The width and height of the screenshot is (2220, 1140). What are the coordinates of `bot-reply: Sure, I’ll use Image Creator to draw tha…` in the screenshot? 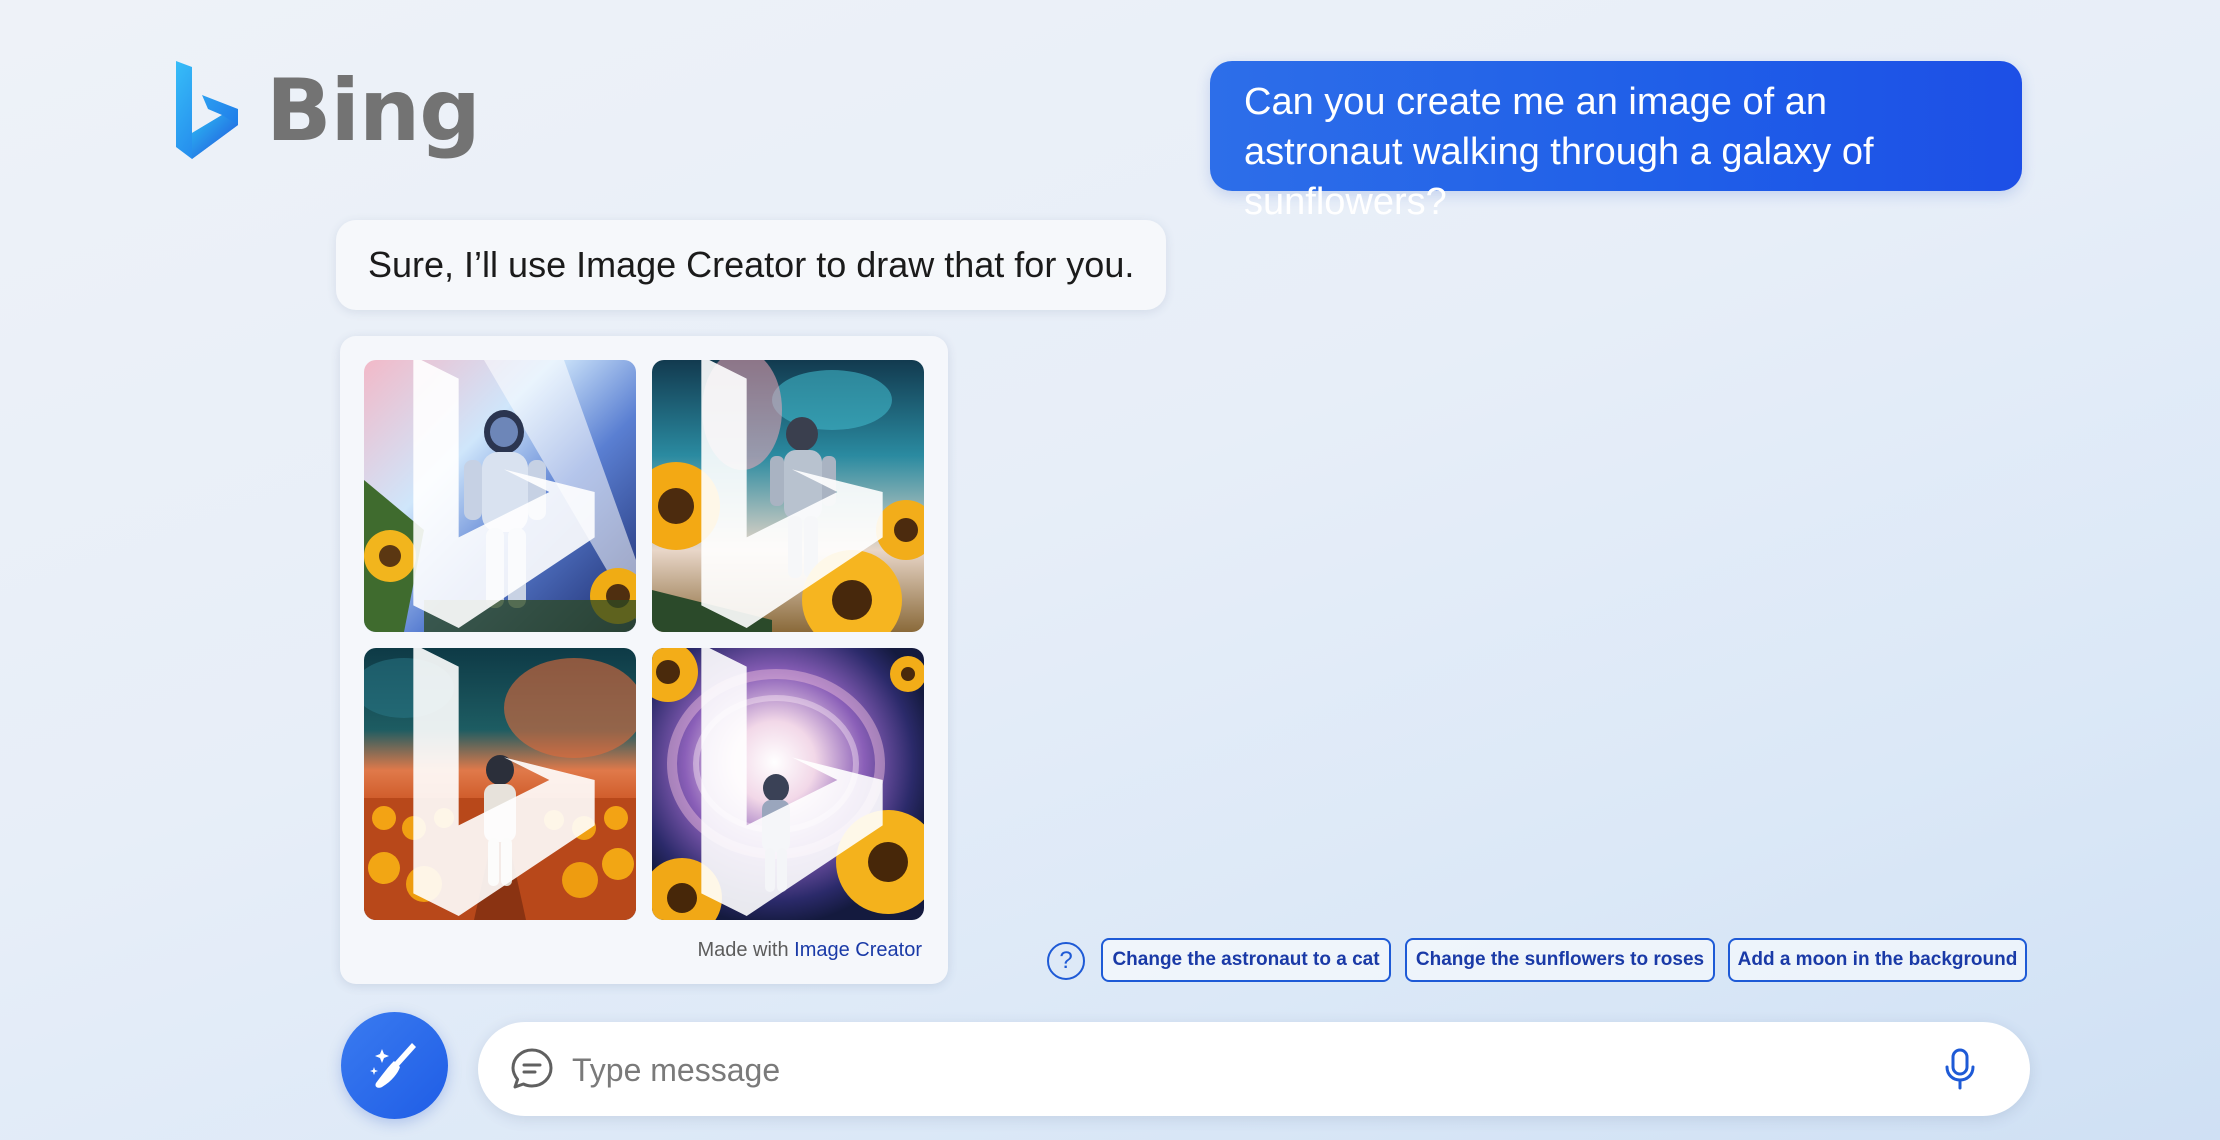 It's located at (751, 265).